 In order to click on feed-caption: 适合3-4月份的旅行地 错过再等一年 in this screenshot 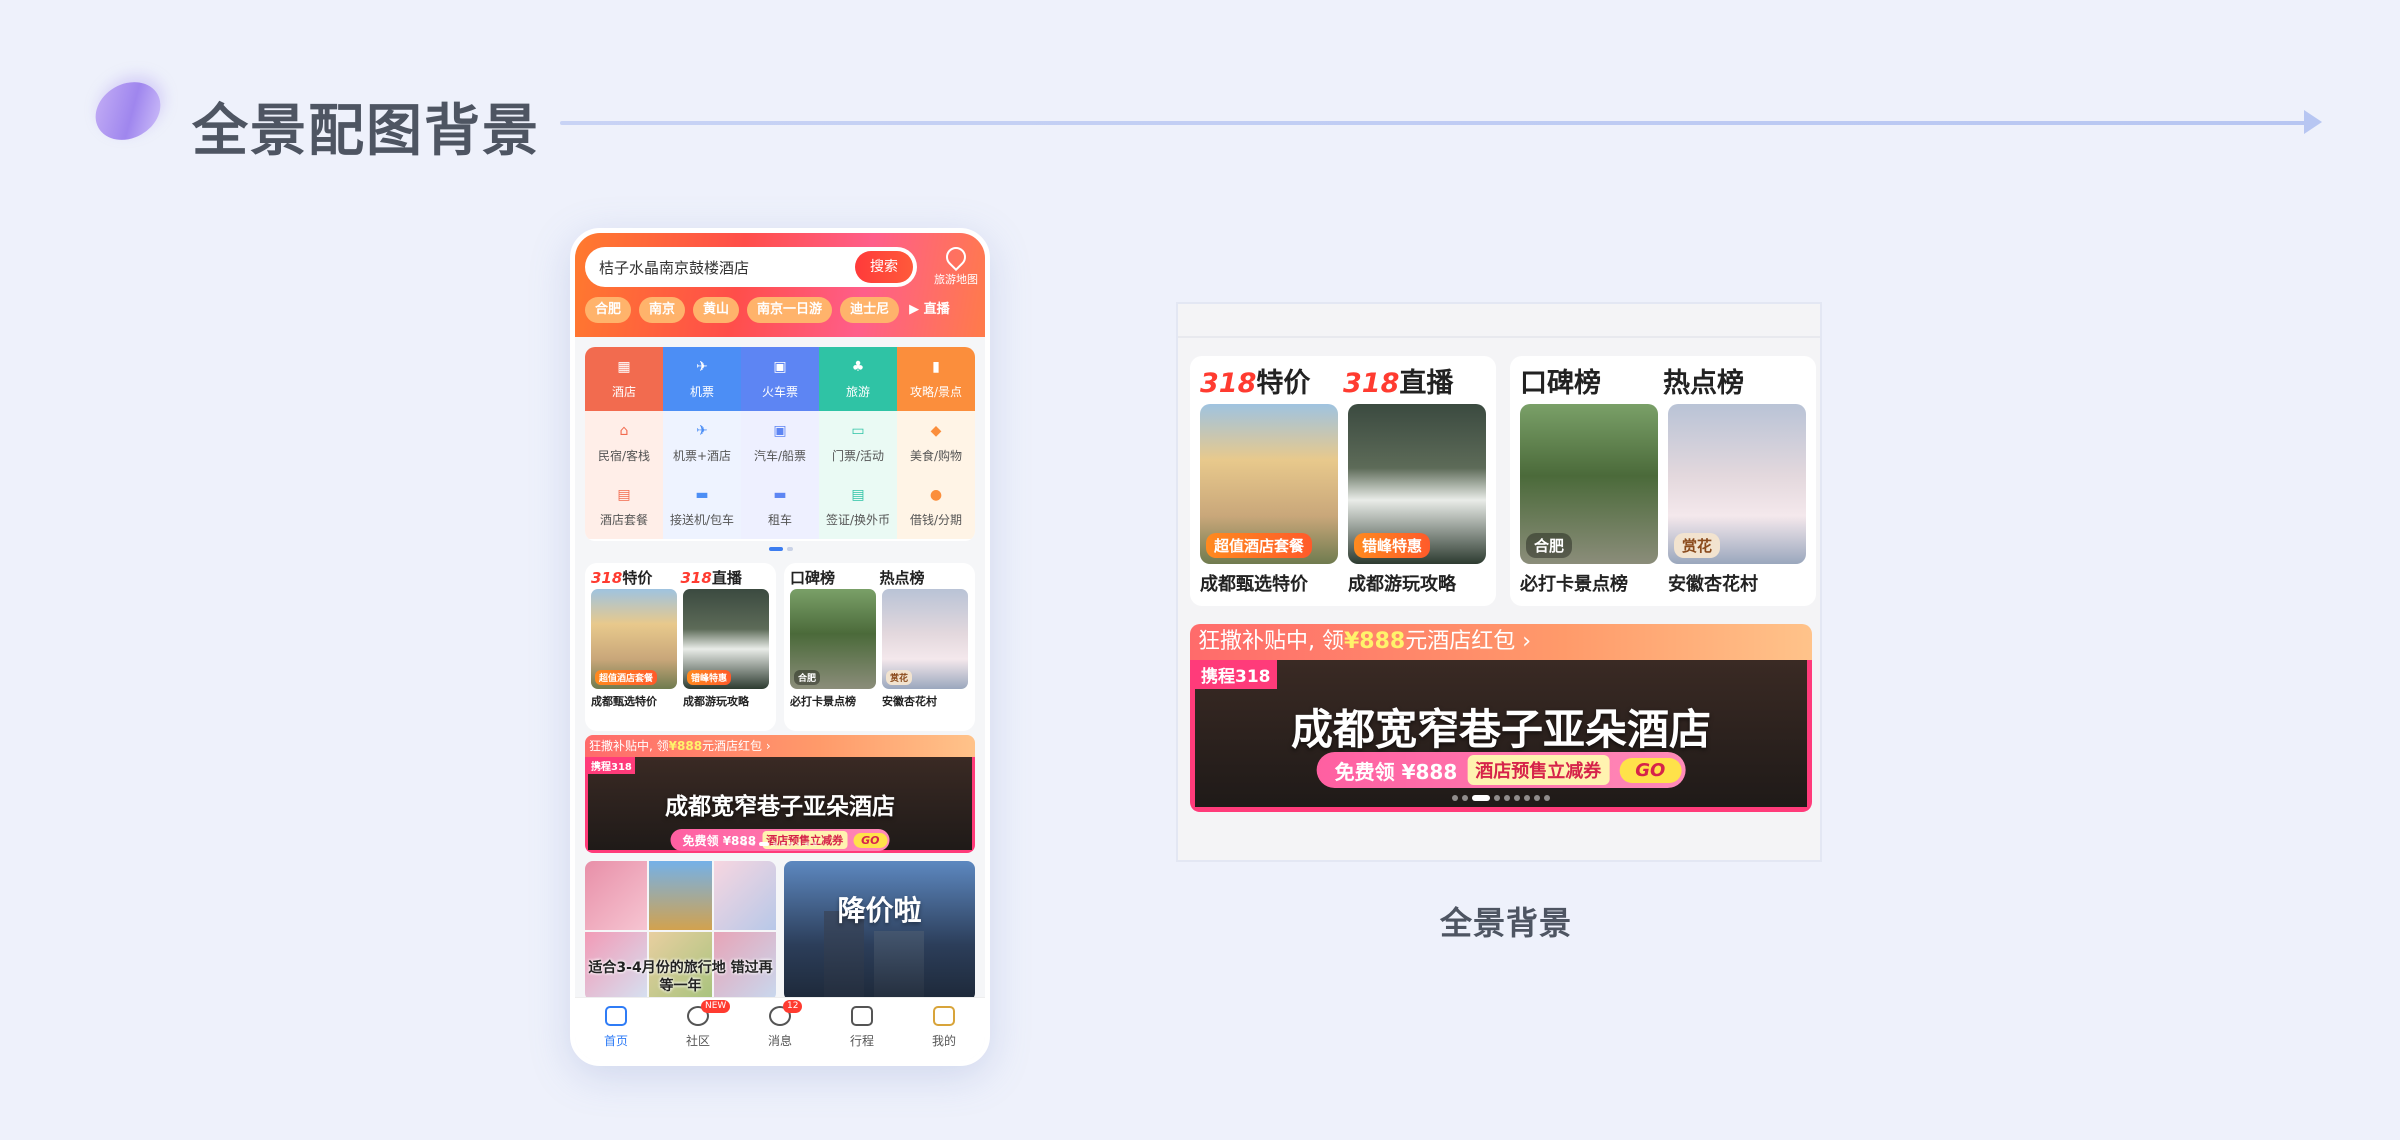, I will do `click(680, 977)`.